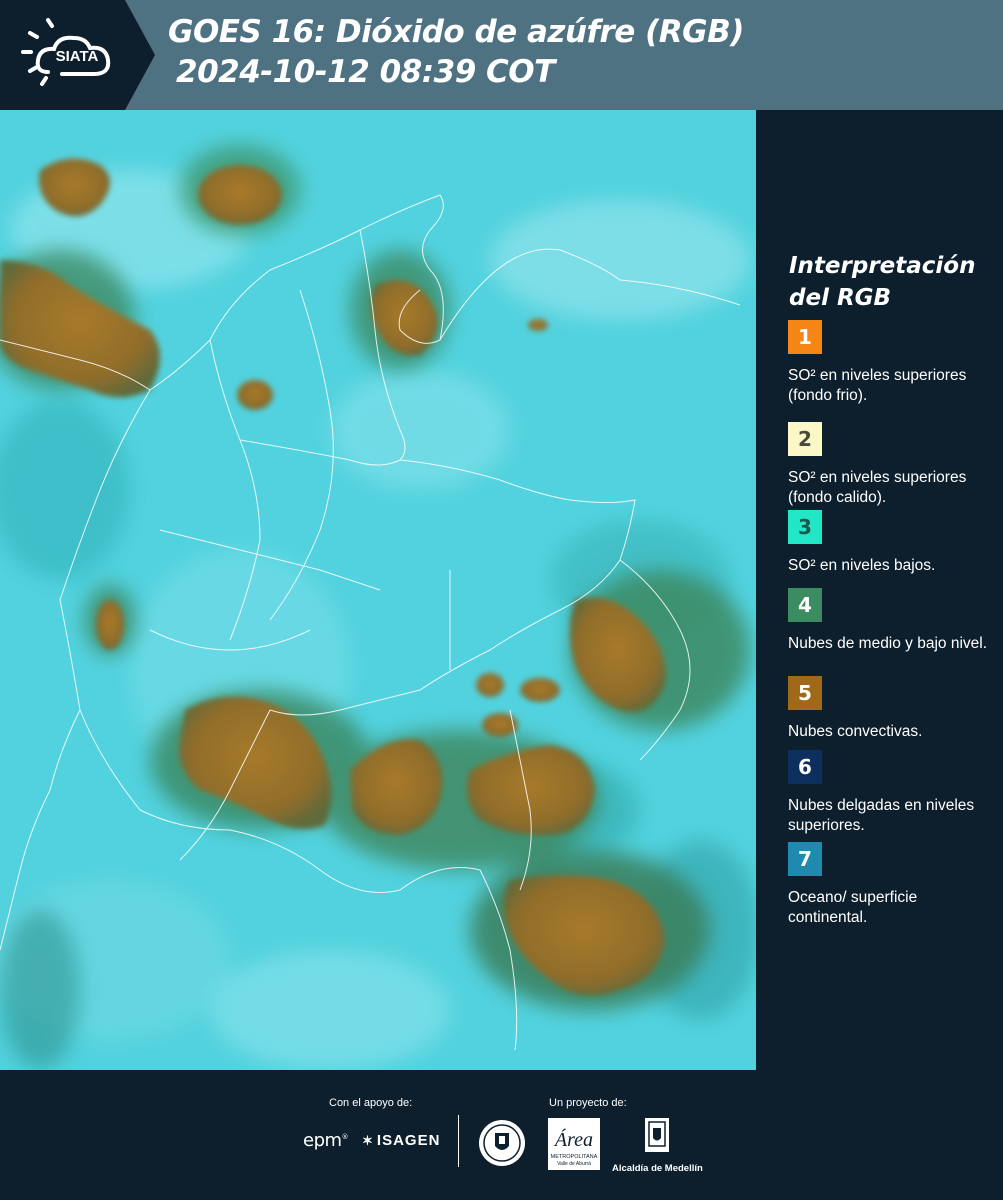 This screenshot has height=1200, width=1003. Describe the element at coordinates (408, 1140) in the screenshot. I see `isagen-logo-text: ISAGEN` at that location.